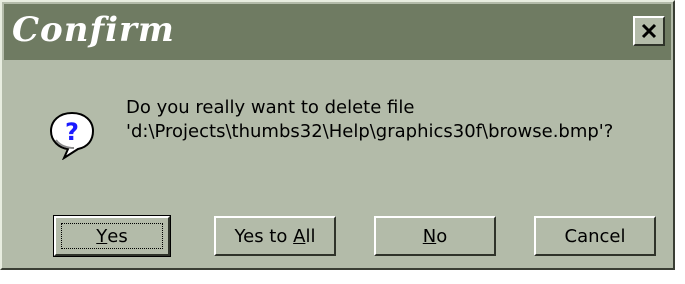  I want to click on no-button: No, so click(435, 236).